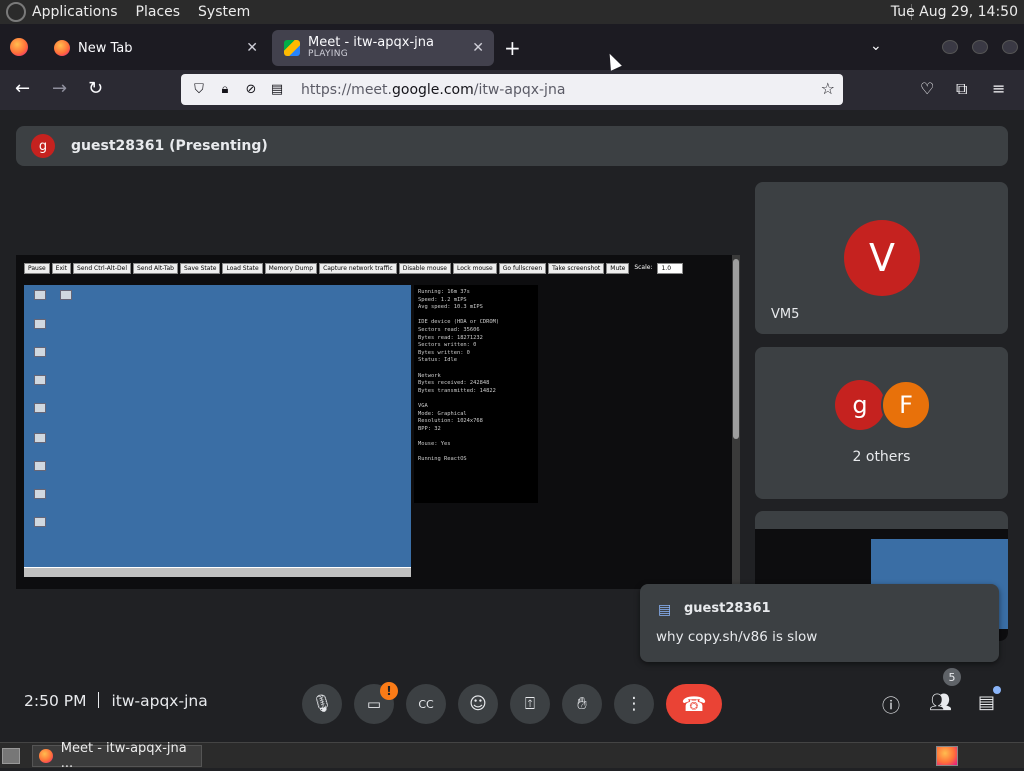  I want to click on meeting-time: 2:50 PM, so click(55, 701).